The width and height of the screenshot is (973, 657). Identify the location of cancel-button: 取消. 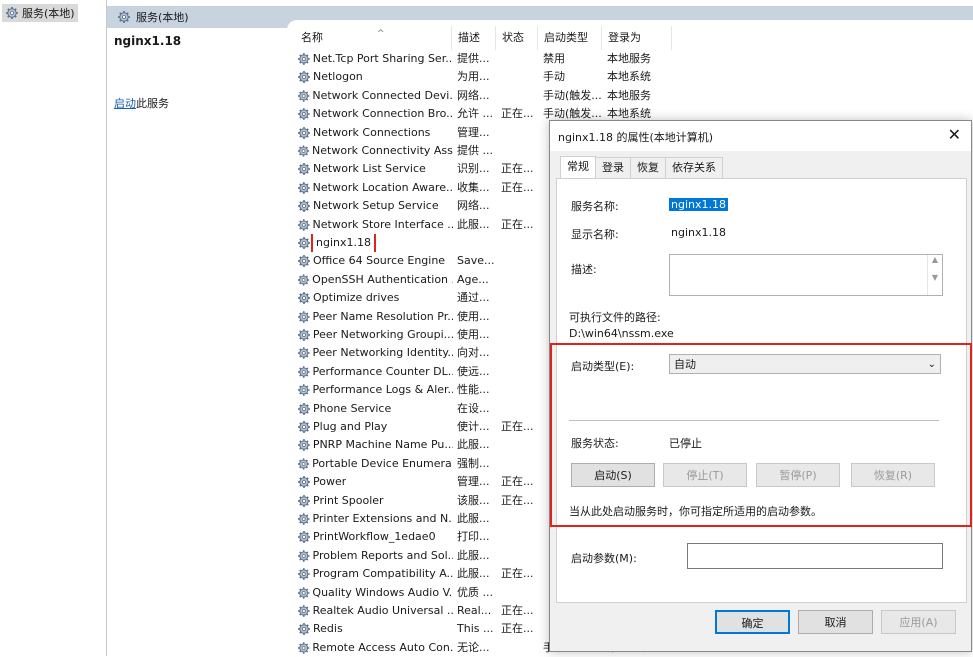
(835, 622).